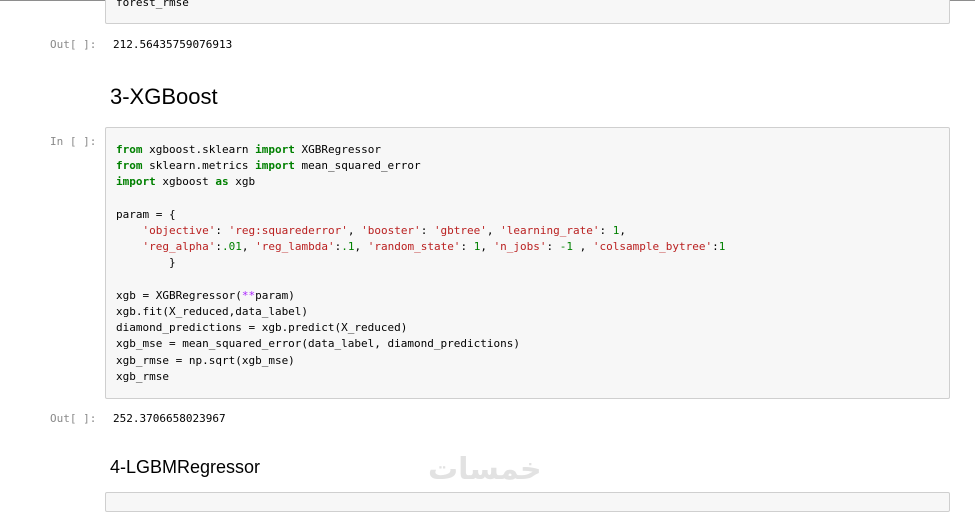 Image resolution: width=975 pixels, height=512 pixels. Describe the element at coordinates (185, 467) in the screenshot. I see `heading-lgbm: 4-LGBMRegressor` at that location.